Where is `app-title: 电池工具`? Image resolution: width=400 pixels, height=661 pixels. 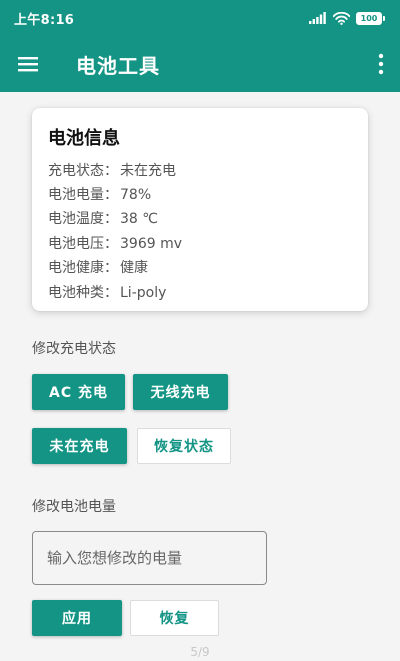 app-title: 电池工具 is located at coordinates (118, 66).